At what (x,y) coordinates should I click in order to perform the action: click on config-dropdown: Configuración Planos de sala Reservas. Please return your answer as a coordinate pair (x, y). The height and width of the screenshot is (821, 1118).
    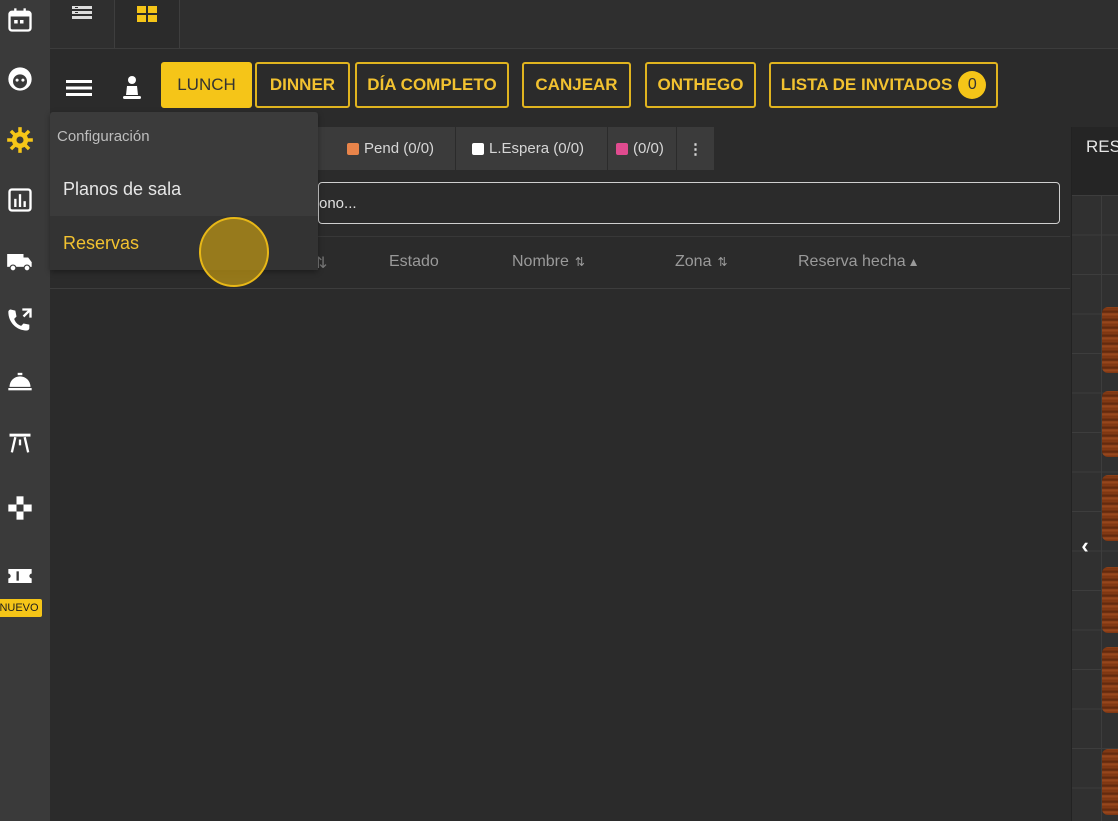
    Looking at the image, I should click on (184, 191).